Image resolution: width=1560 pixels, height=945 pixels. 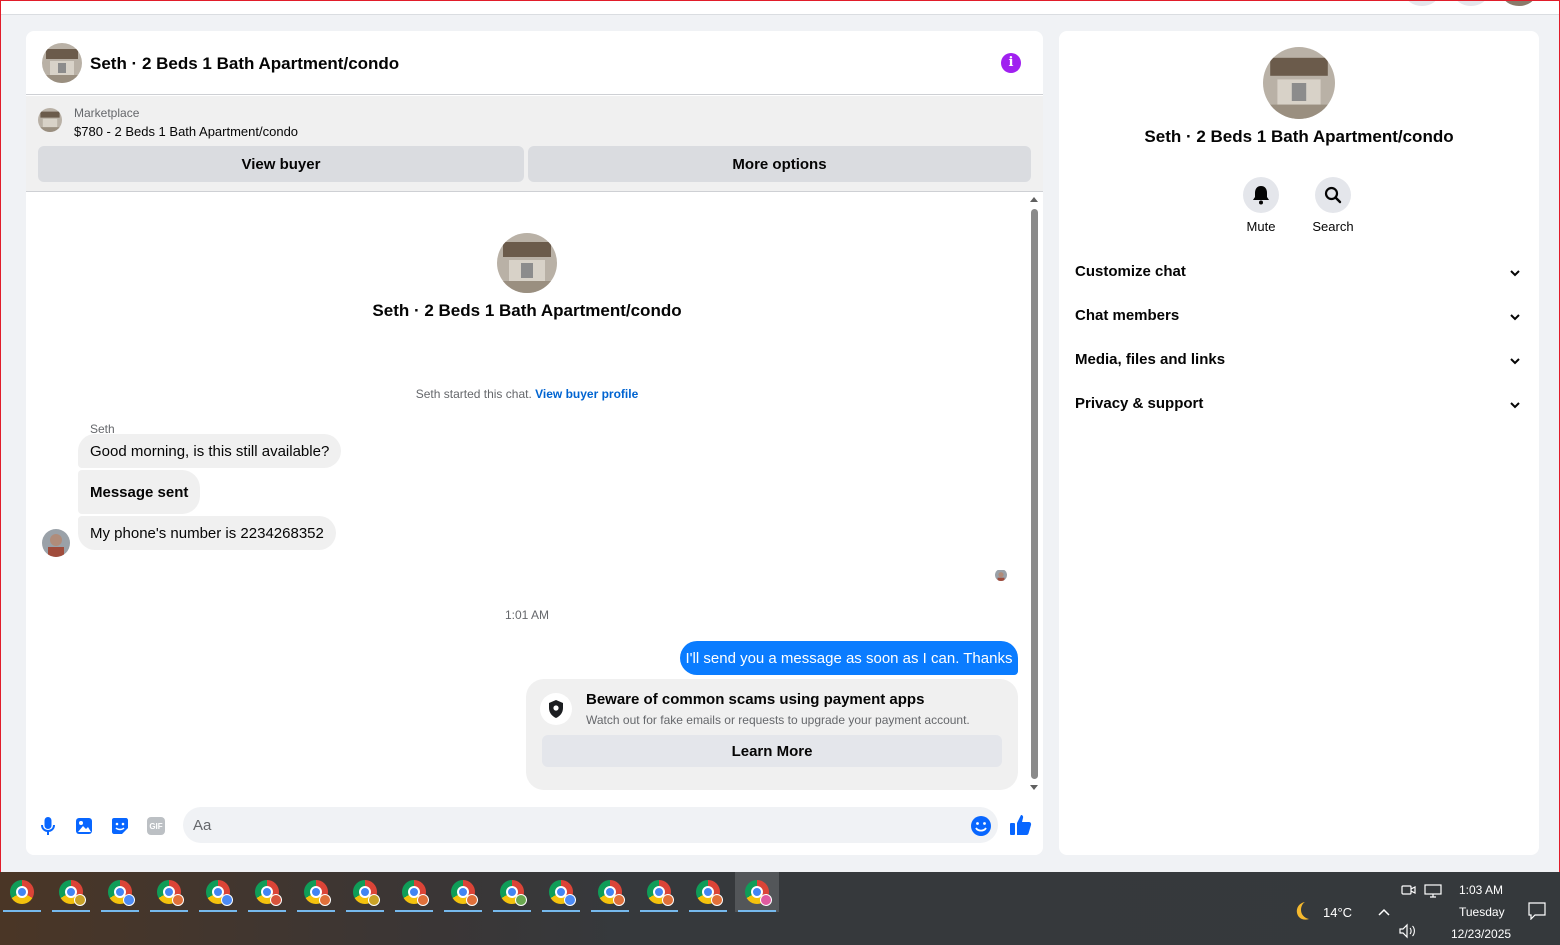 I want to click on clock-date: 12/23/2025, so click(x=1481, y=934).